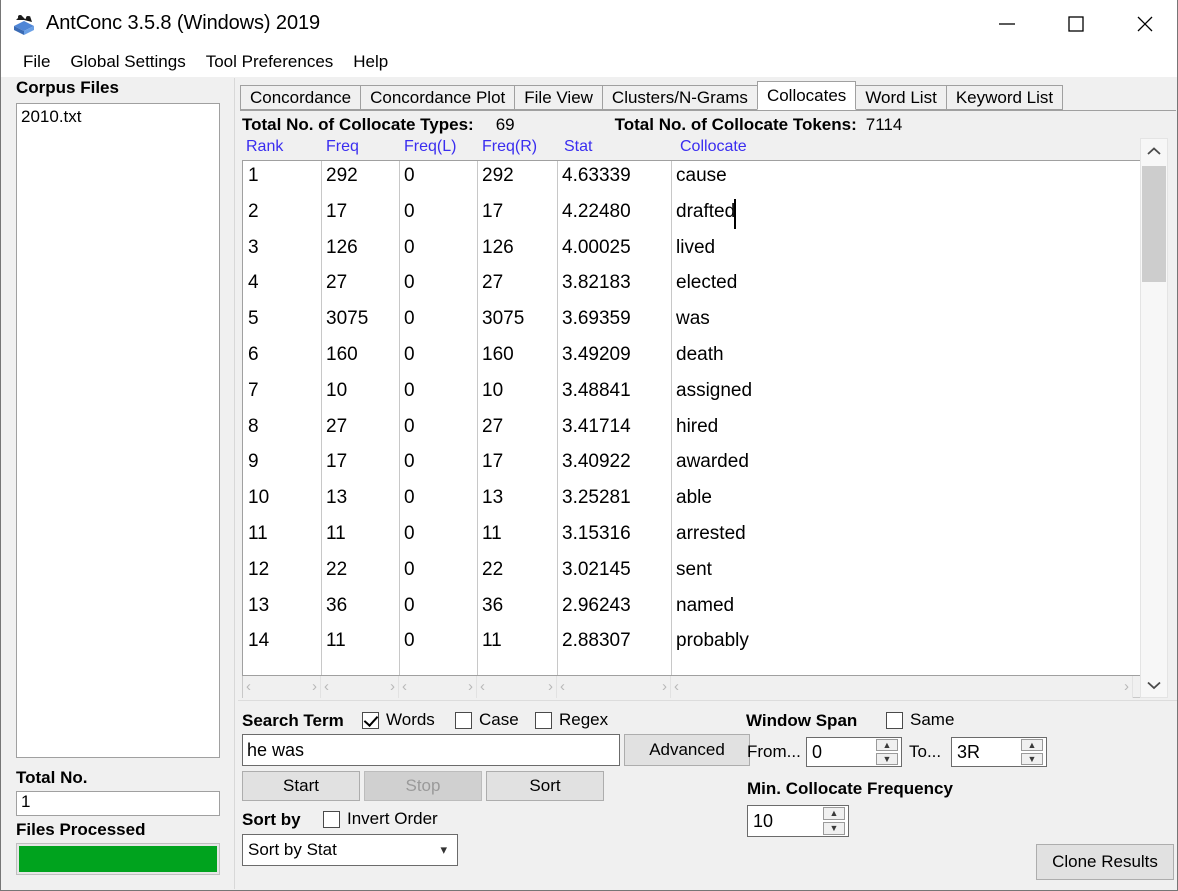 Image resolution: width=1178 pixels, height=891 pixels. What do you see at coordinates (679, 97) in the screenshot?
I see `tab-clusters-n-grams: Clusters/N-Grams` at bounding box center [679, 97].